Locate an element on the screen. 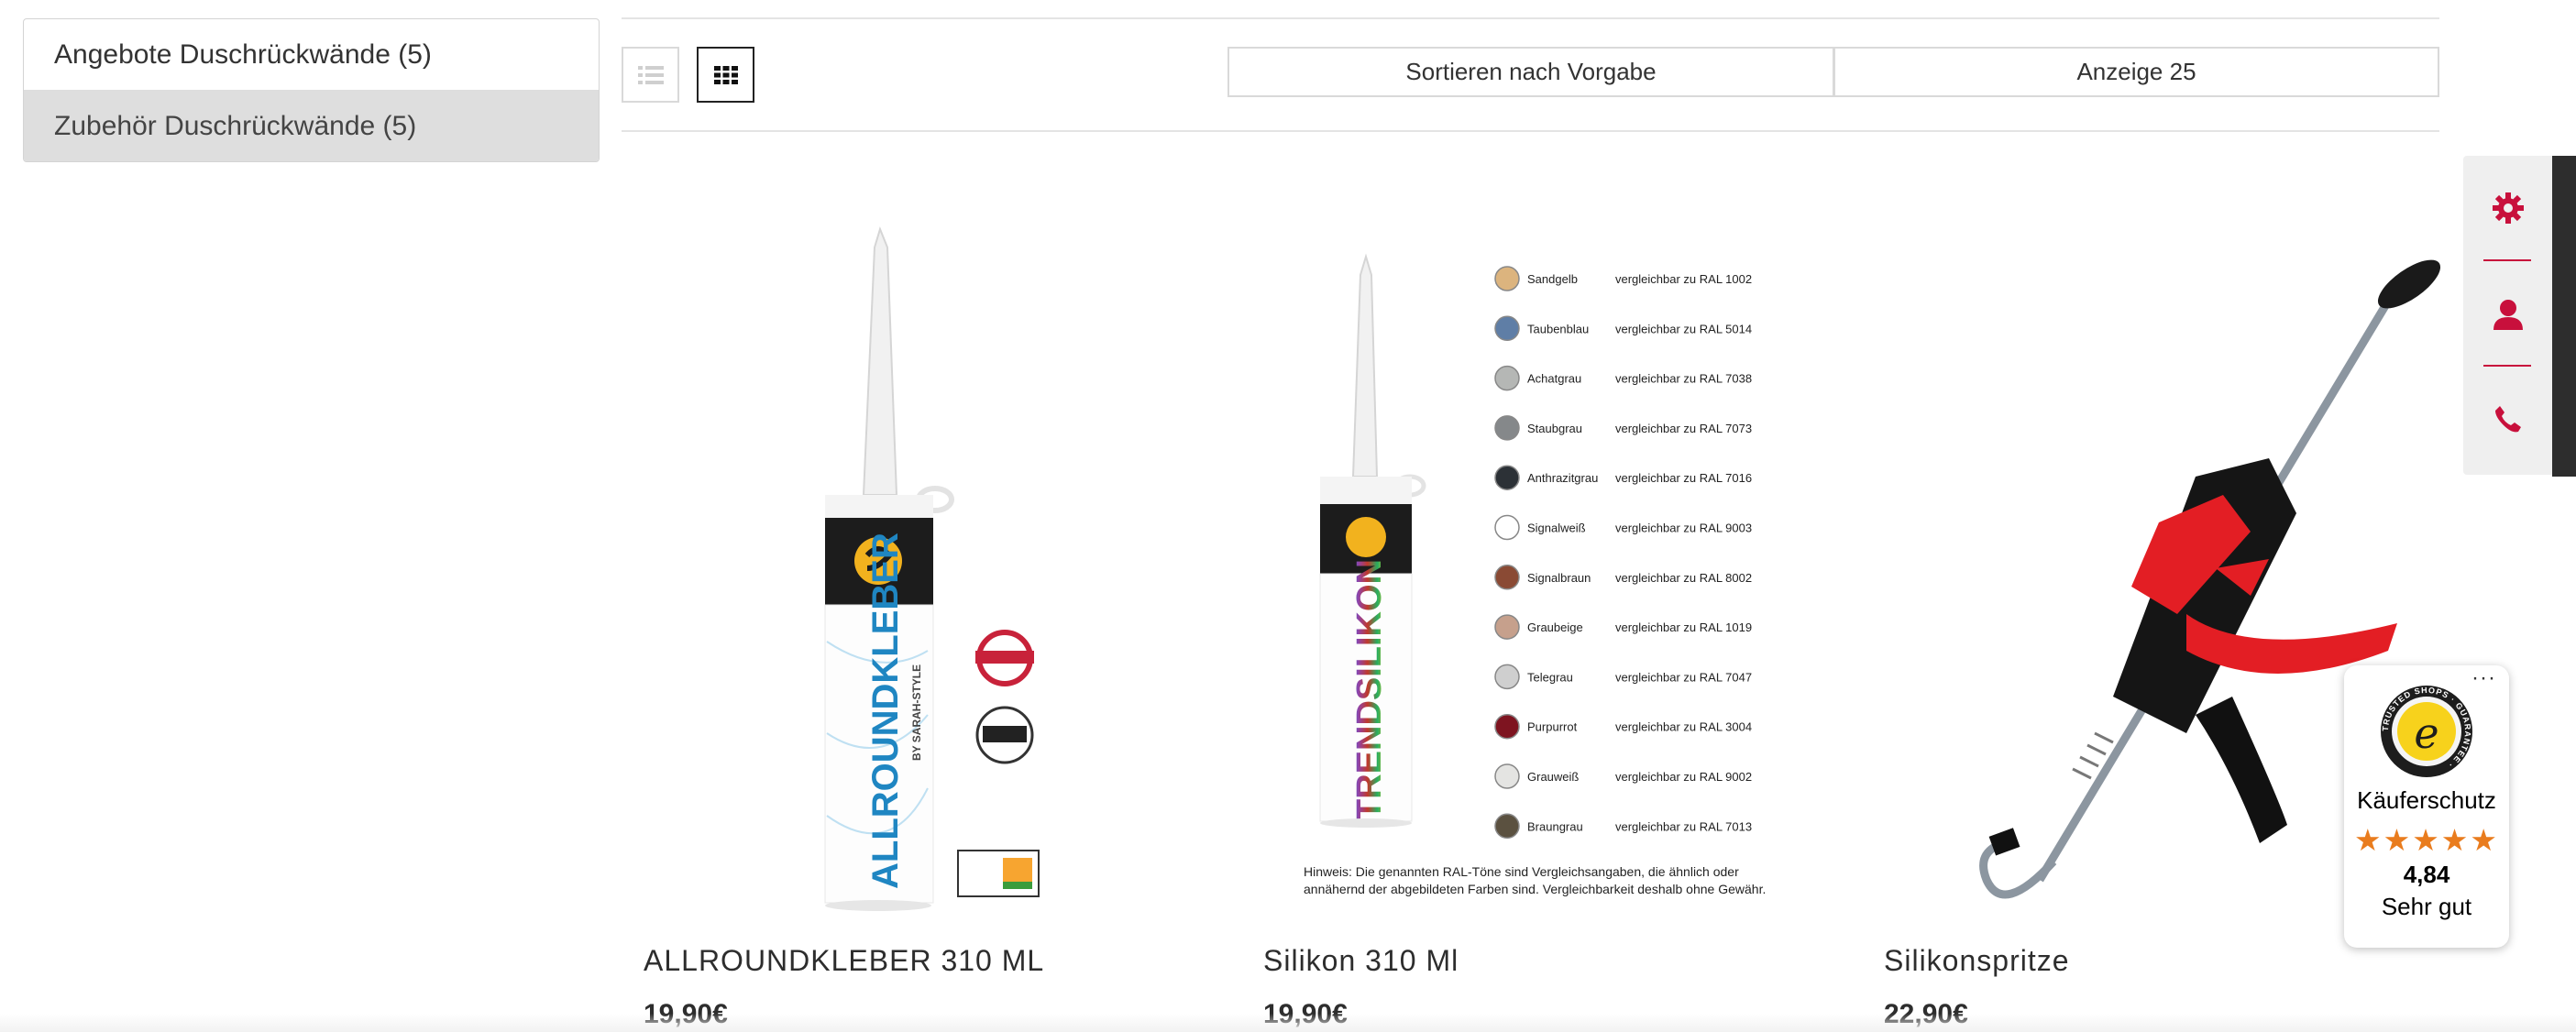  color-ral: vergleichbar zu RAL 7038 is located at coordinates (1683, 379).